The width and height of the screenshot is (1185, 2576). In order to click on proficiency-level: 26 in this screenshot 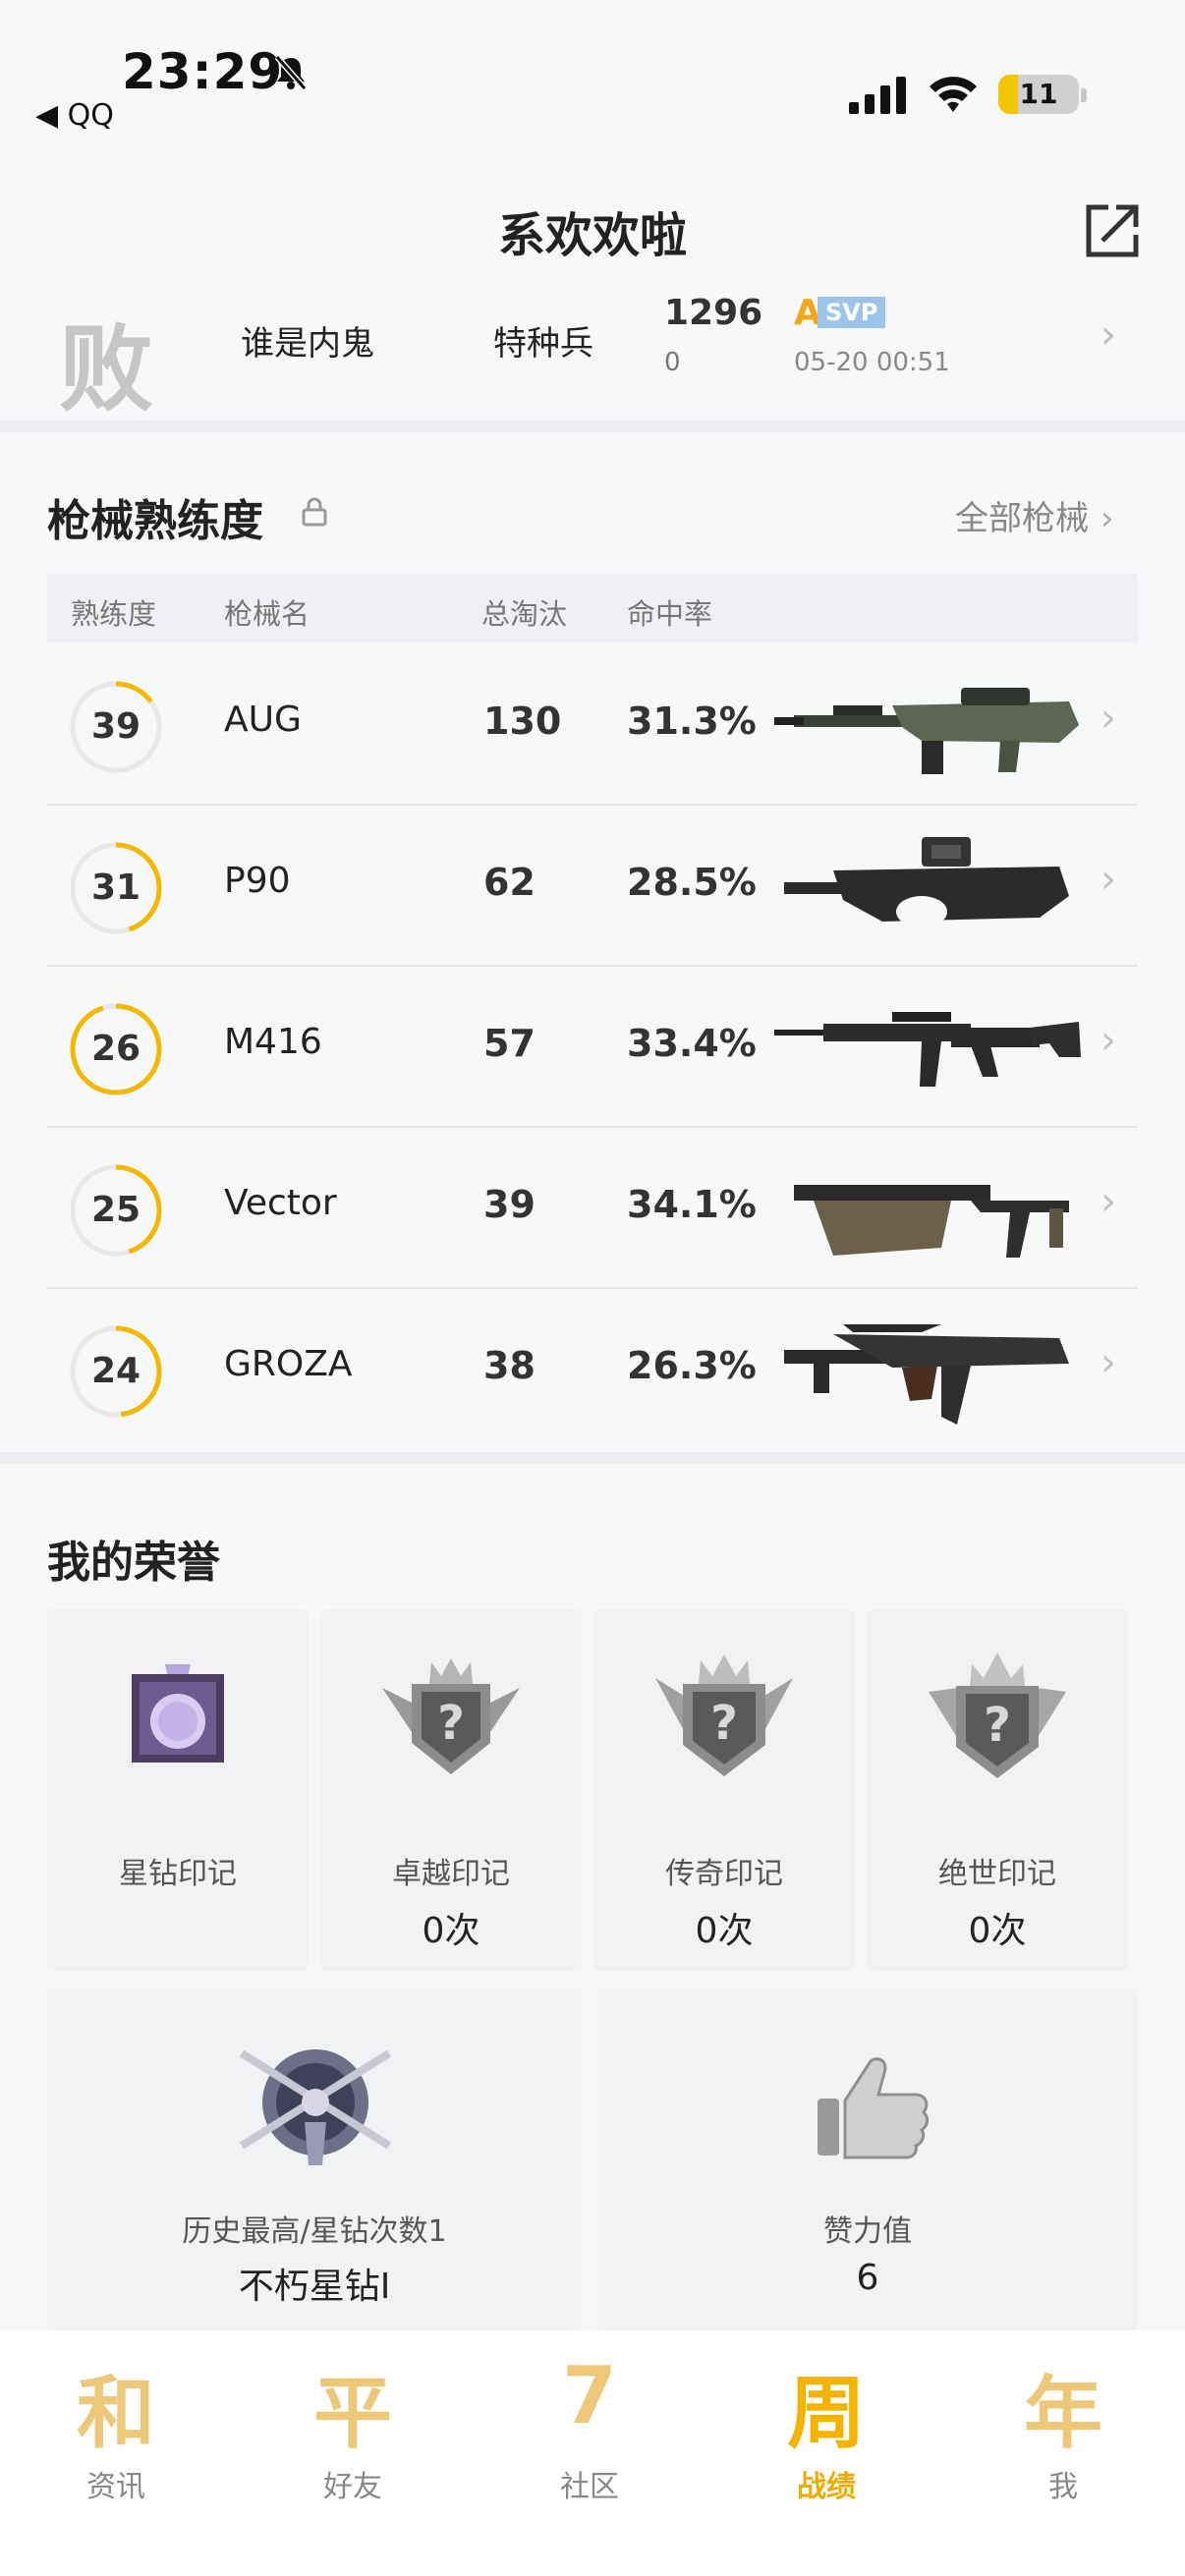, I will do `click(116, 1049)`.